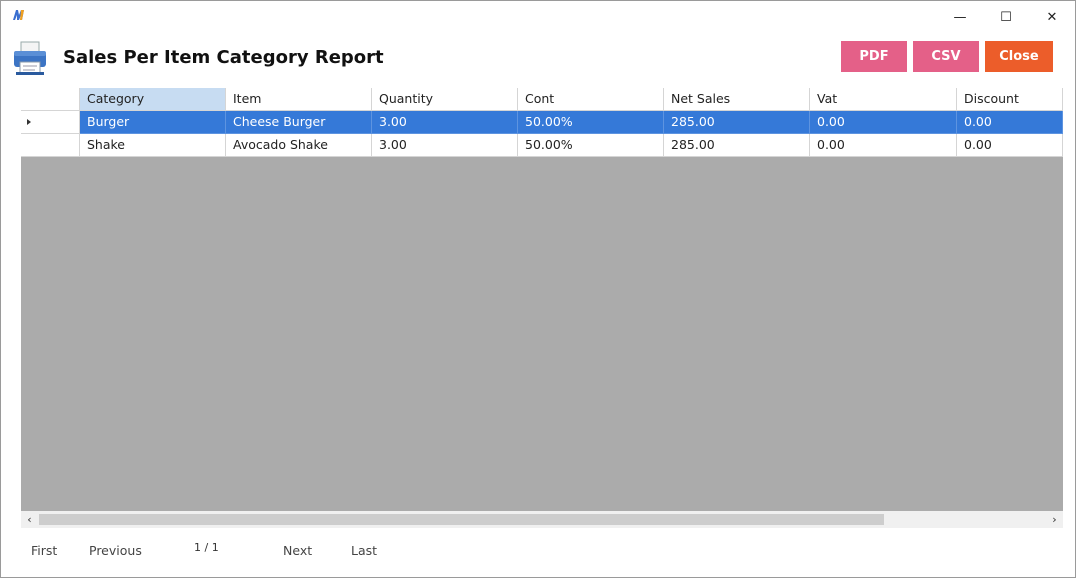 Image resolution: width=1076 pixels, height=578 pixels. I want to click on cell-item: Avocado Shake, so click(299, 145).